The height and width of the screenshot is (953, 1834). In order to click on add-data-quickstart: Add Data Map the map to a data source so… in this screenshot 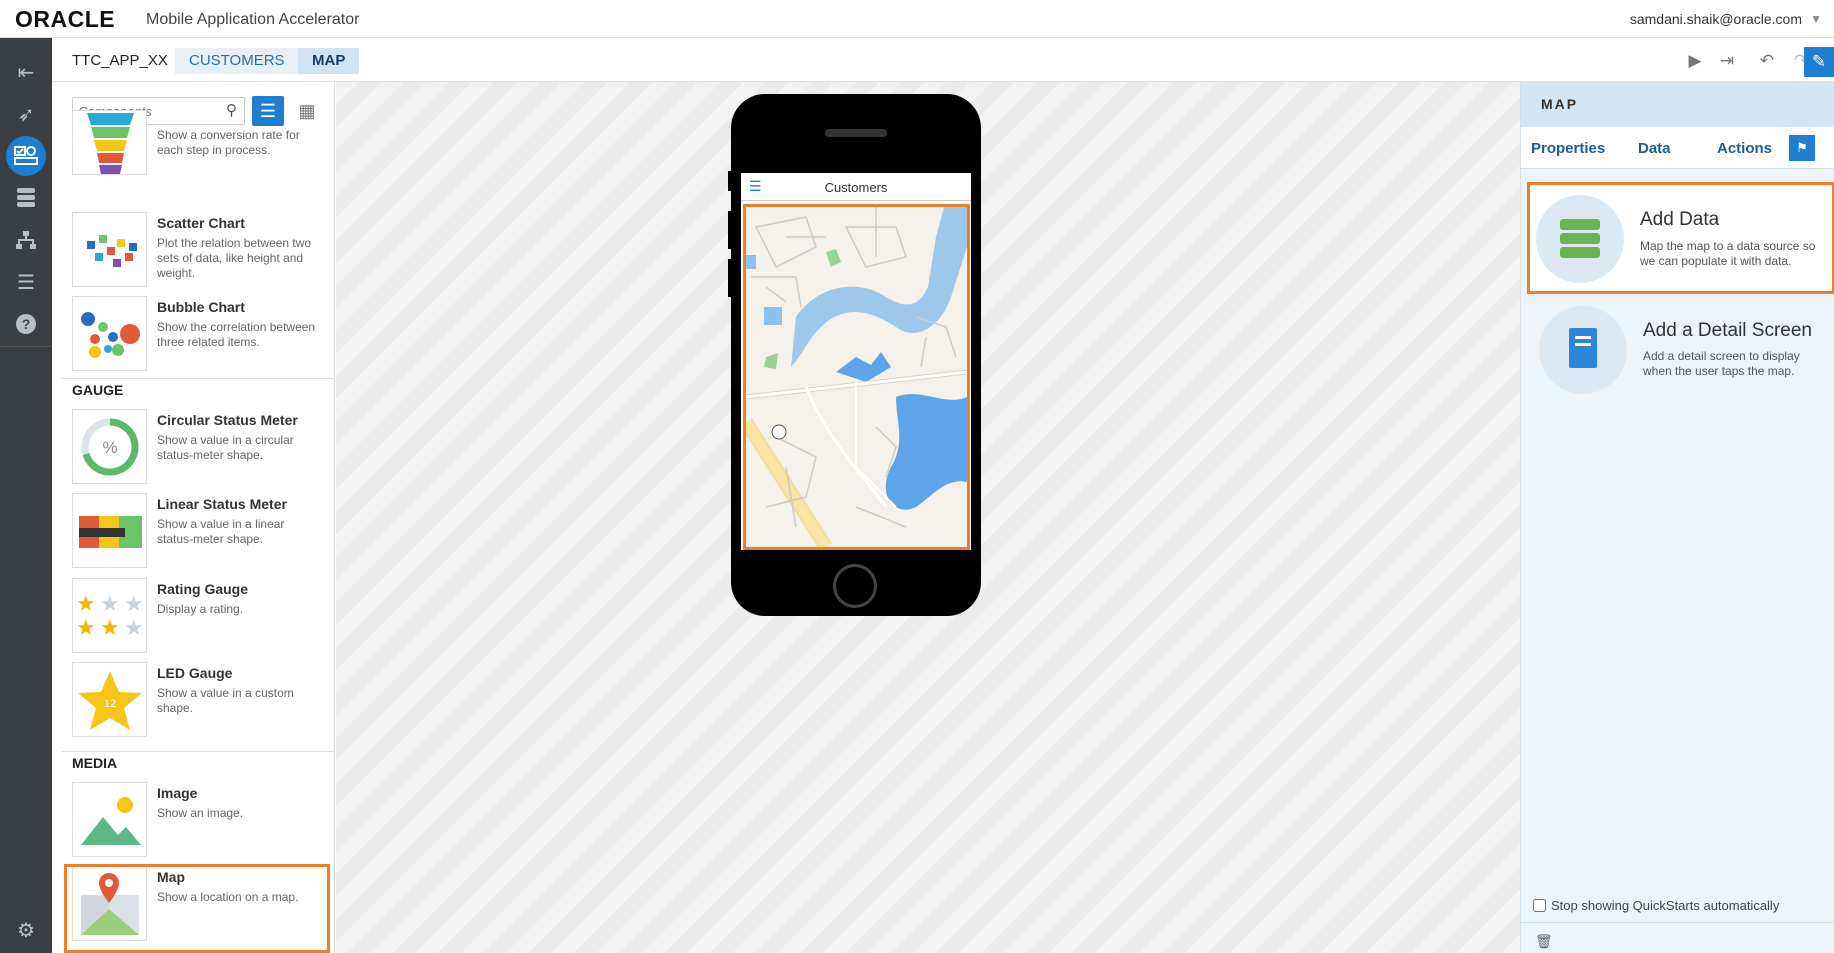, I will do `click(1680, 238)`.